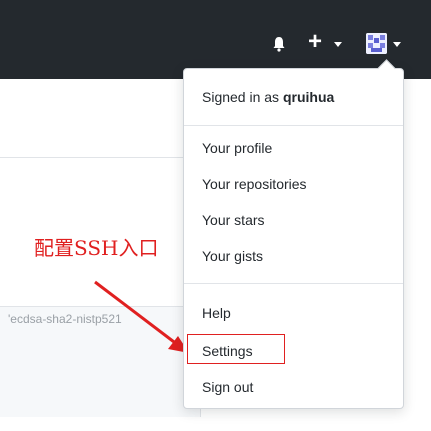  I want to click on menu-item-your-gists: Your gists, so click(232, 256).